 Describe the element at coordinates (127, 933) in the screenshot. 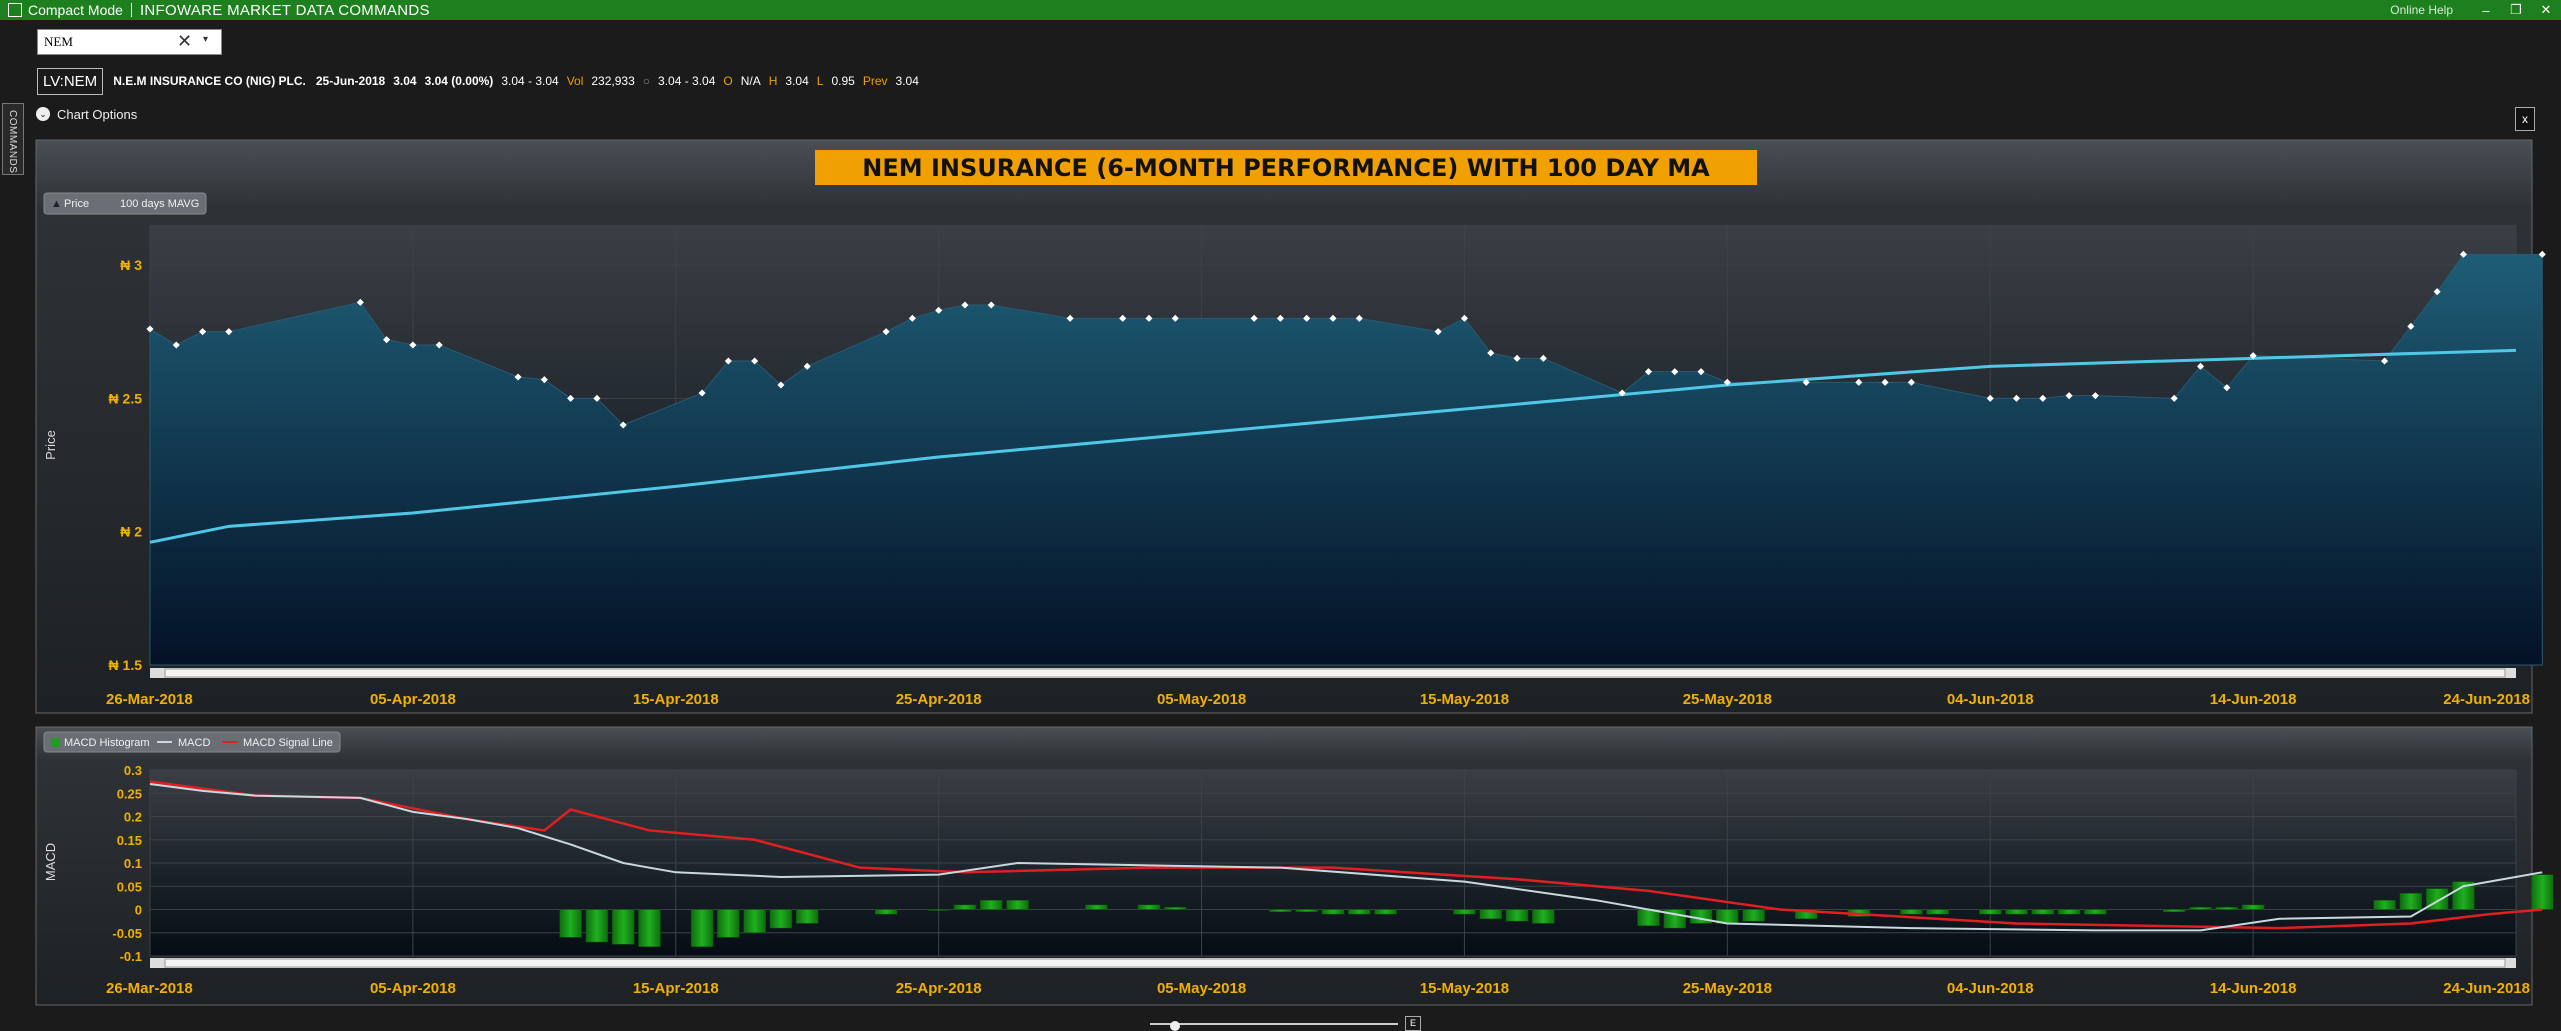

I see `y-tick-label: -0.05` at that location.